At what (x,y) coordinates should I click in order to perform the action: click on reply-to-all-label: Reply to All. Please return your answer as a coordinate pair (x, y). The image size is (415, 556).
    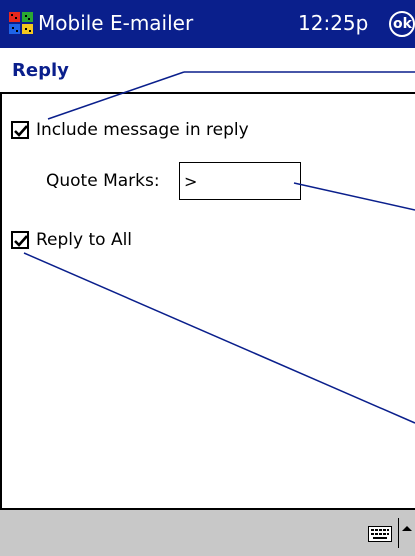
    Looking at the image, I should click on (84, 240).